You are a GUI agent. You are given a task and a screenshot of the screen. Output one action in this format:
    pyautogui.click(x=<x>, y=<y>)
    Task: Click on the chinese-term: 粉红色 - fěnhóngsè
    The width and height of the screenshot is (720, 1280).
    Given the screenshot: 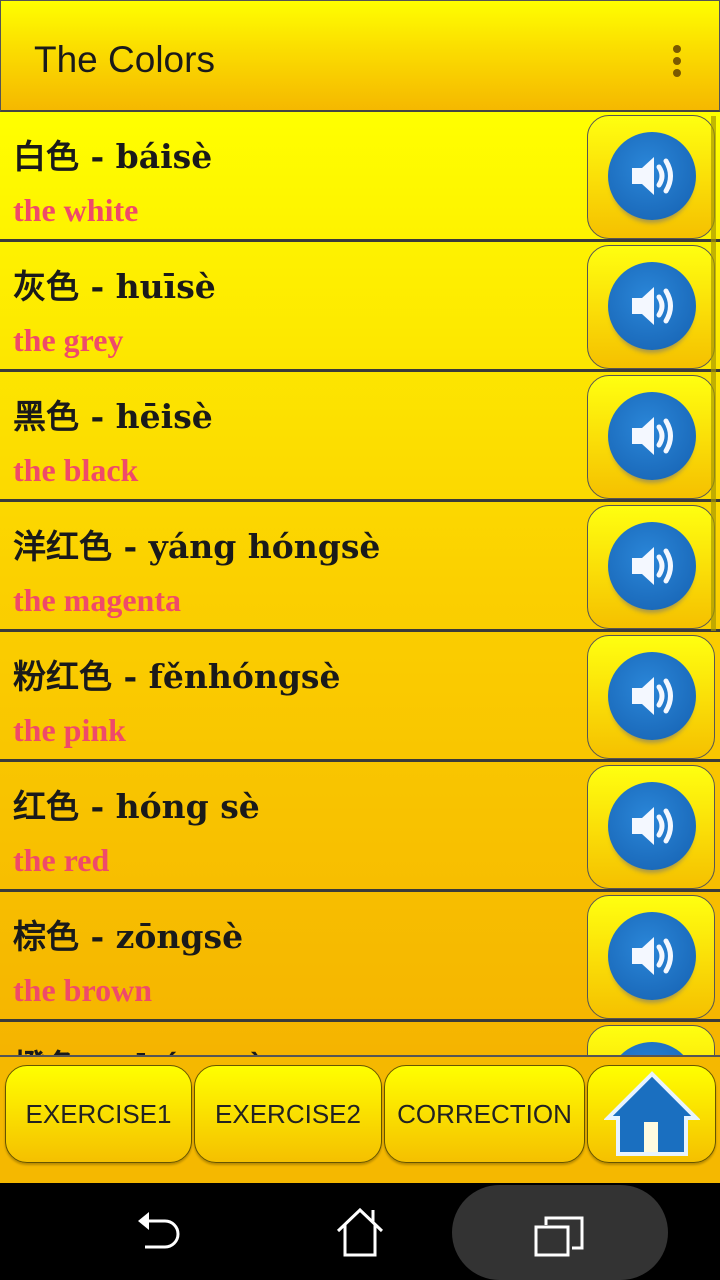 What is the action you would take?
    pyautogui.click(x=177, y=676)
    